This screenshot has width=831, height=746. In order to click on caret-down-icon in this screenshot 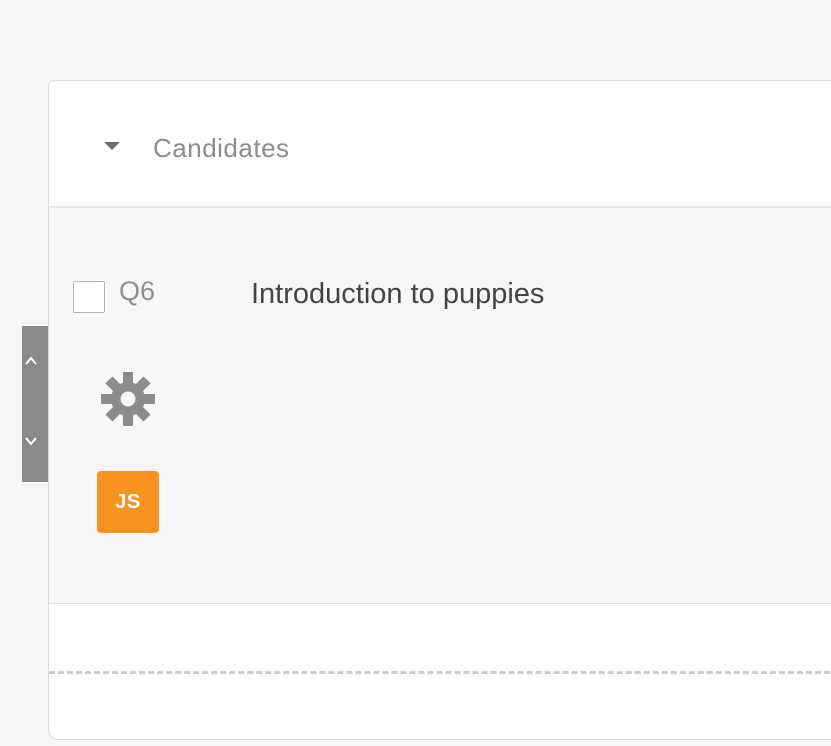, I will do `click(112, 146)`.